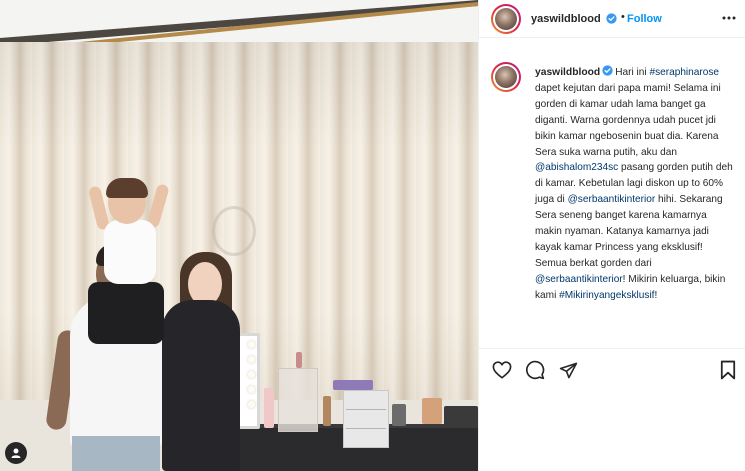 This screenshot has width=745, height=471. I want to click on comment-icon, so click(535, 370).